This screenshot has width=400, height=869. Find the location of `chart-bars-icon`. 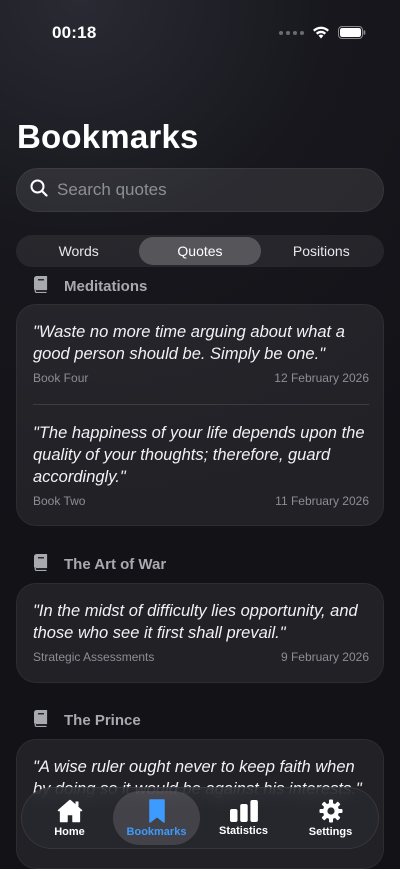

chart-bars-icon is located at coordinates (244, 810).